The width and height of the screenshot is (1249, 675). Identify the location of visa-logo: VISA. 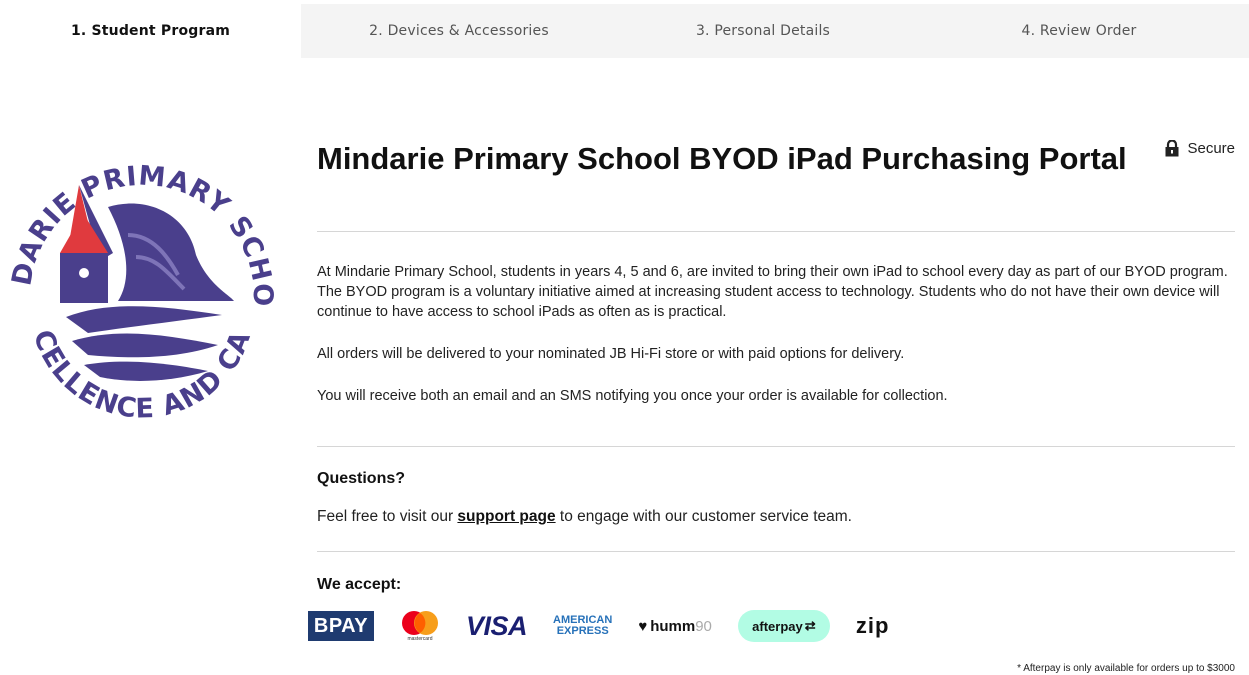
(497, 625).